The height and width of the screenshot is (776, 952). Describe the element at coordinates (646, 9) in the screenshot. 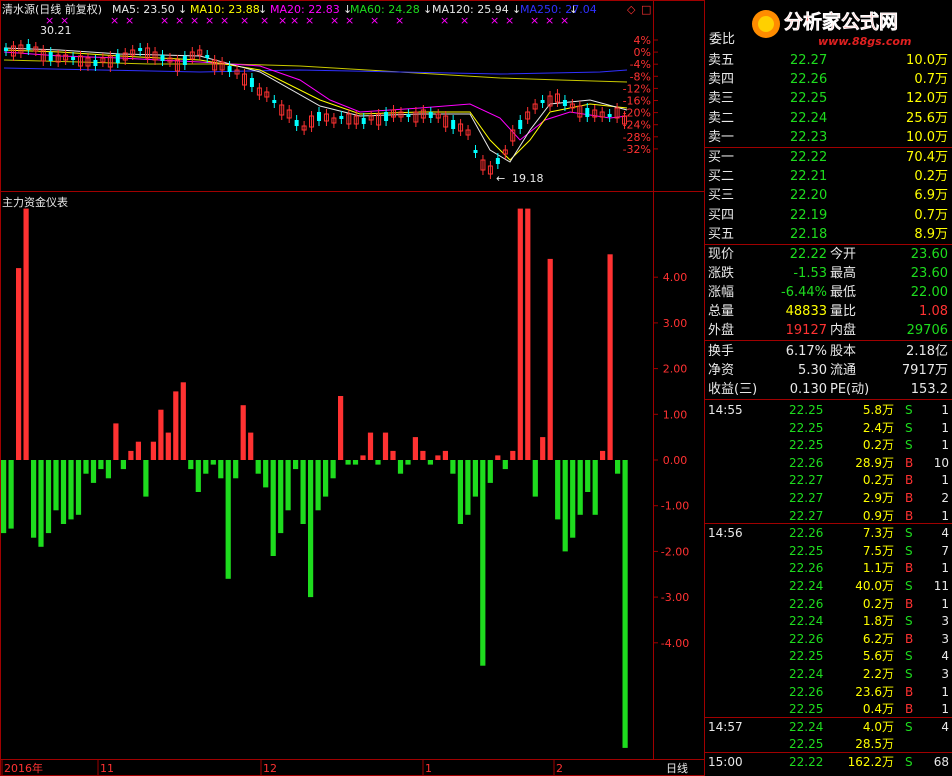

I see `close-icon: □` at that location.